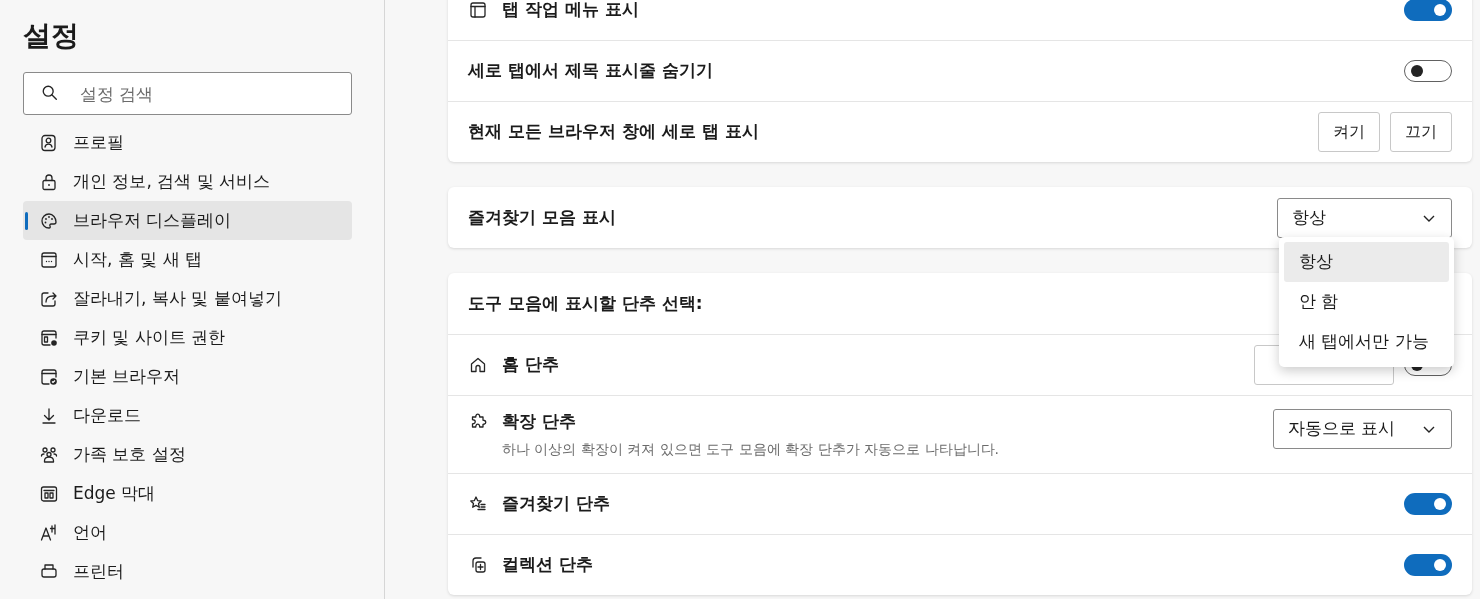 The width and height of the screenshot is (1480, 599). I want to click on setting-label: 확장 단추, so click(539, 421).